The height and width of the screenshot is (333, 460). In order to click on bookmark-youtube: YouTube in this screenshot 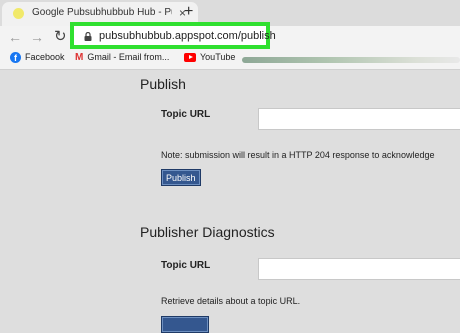, I will do `click(210, 57)`.